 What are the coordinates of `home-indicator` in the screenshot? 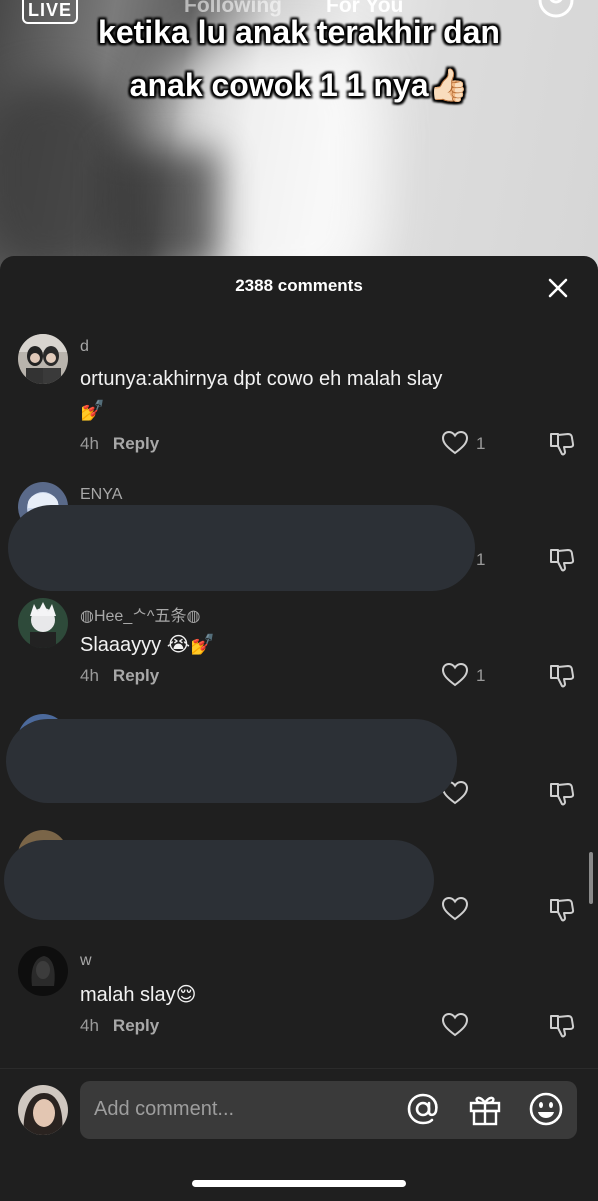 It's located at (299, 1183).